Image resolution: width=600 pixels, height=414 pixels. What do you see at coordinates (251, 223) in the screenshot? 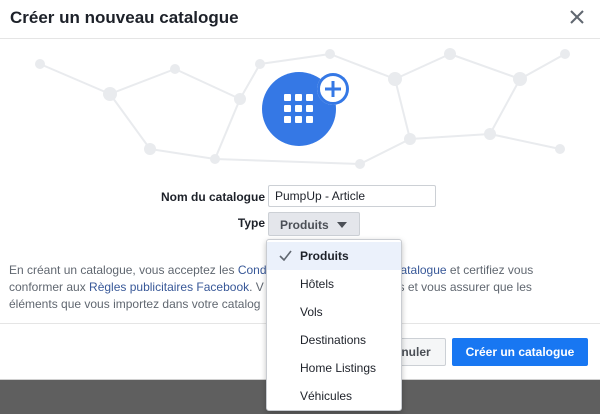
I see `catalog-type-label: Type` at bounding box center [251, 223].